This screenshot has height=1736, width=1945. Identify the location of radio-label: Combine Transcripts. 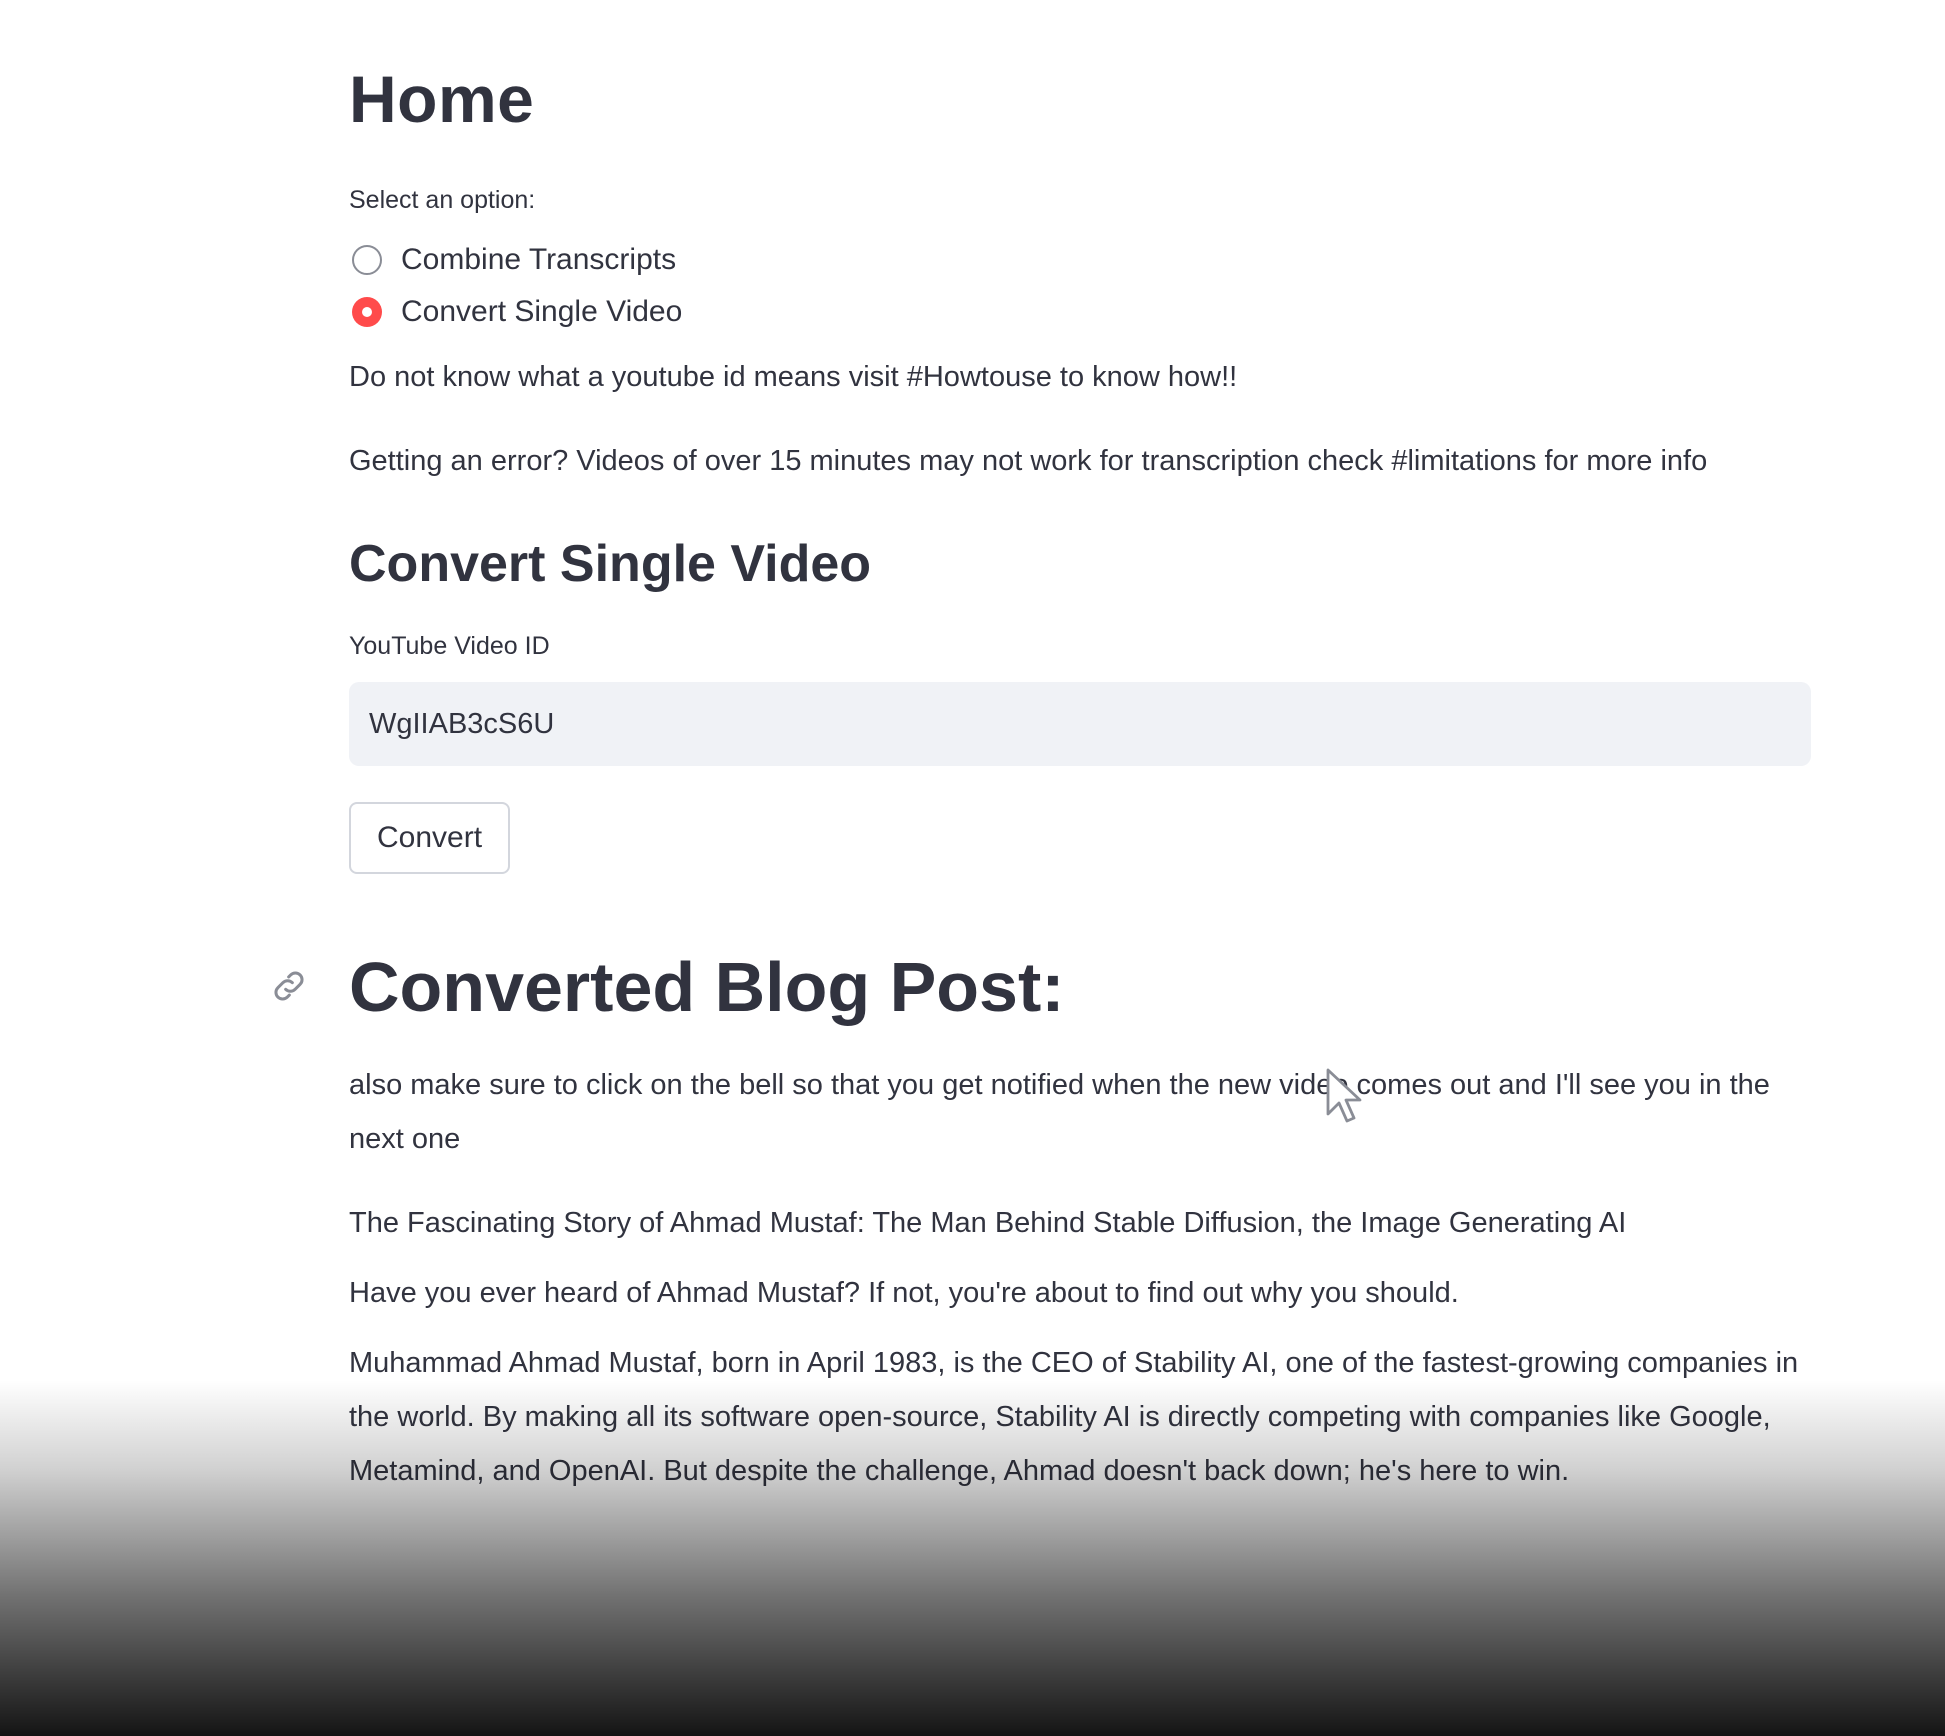
(539, 259).